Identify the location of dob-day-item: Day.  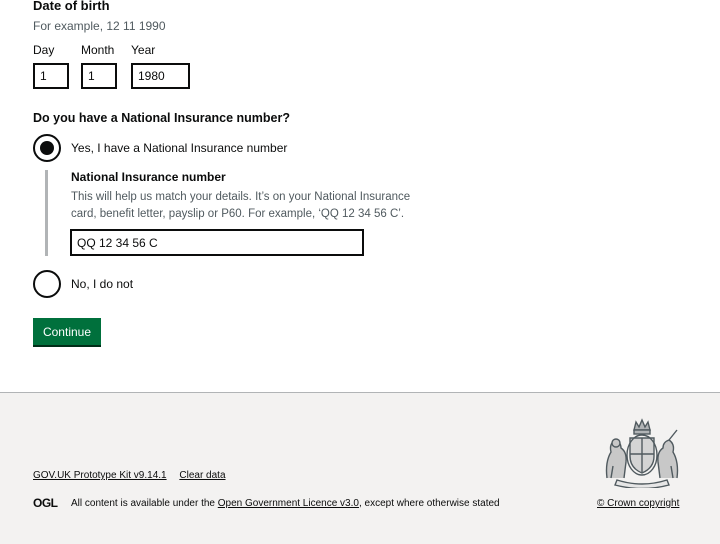
(51, 66).